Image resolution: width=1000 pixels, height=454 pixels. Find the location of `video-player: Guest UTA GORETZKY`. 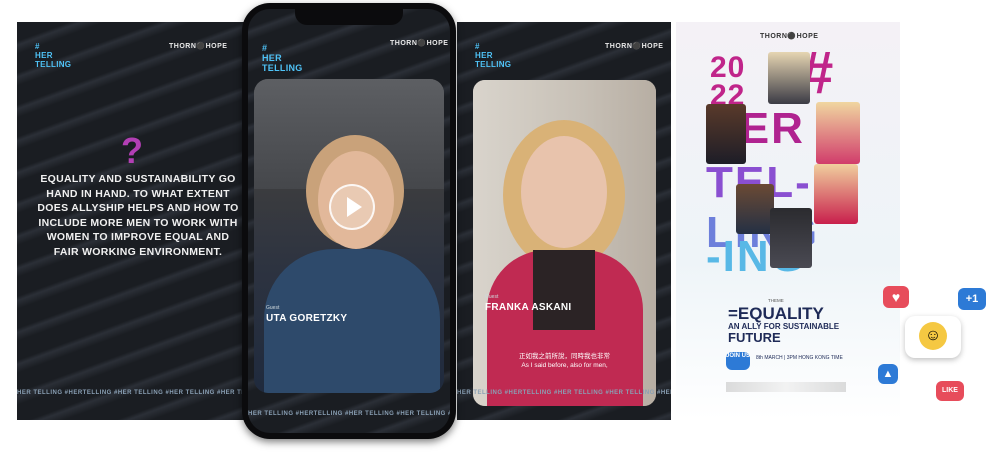

video-player: Guest UTA GORETZKY is located at coordinates (349, 236).